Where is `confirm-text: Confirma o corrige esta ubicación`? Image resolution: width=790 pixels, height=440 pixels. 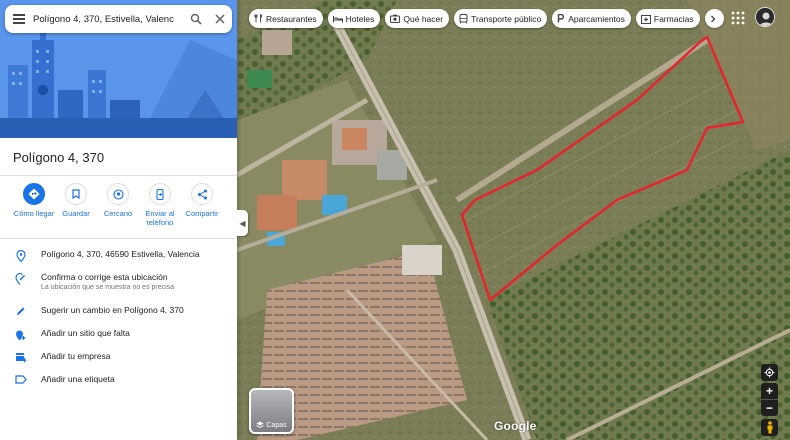 confirm-text: Confirma o corrige esta ubicación is located at coordinates (104, 277).